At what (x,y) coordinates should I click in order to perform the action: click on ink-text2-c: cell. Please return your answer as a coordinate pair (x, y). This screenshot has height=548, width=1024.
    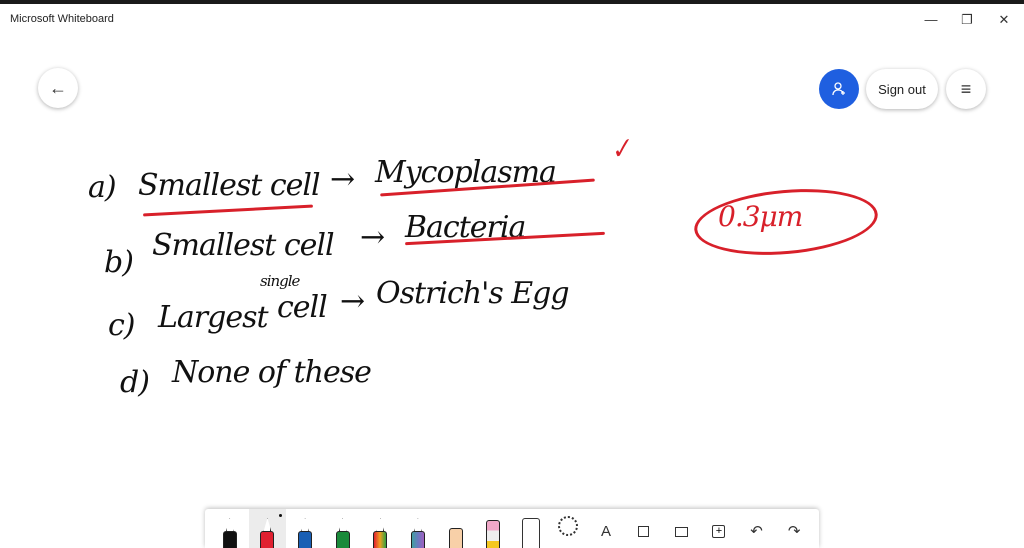
    Looking at the image, I should click on (302, 307).